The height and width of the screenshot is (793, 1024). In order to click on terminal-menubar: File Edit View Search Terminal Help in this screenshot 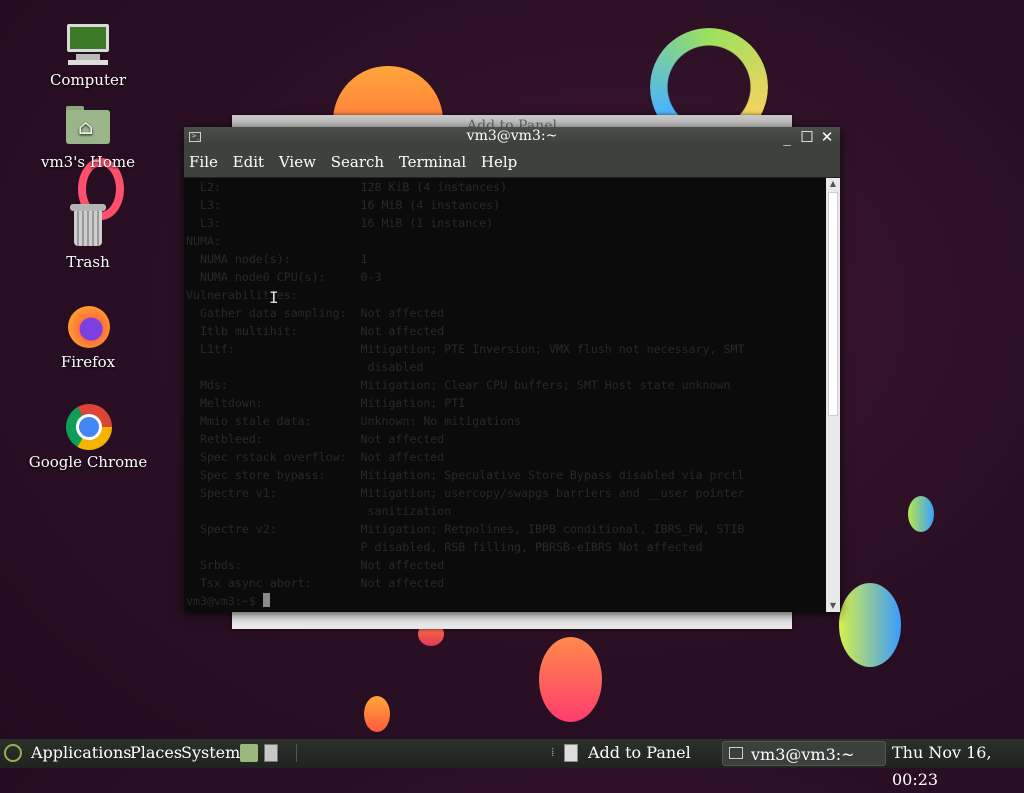, I will do `click(512, 163)`.